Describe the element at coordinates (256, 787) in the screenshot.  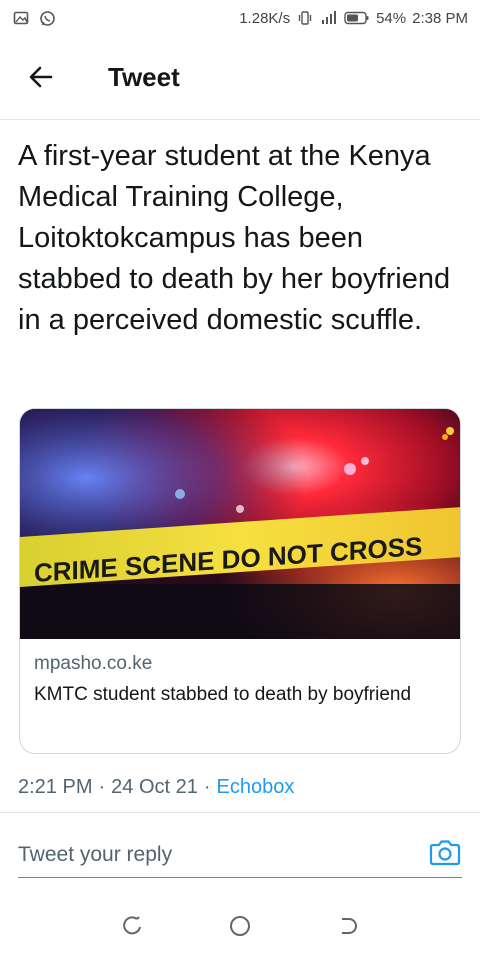
I see `tweet-source-link: Echobox` at that location.